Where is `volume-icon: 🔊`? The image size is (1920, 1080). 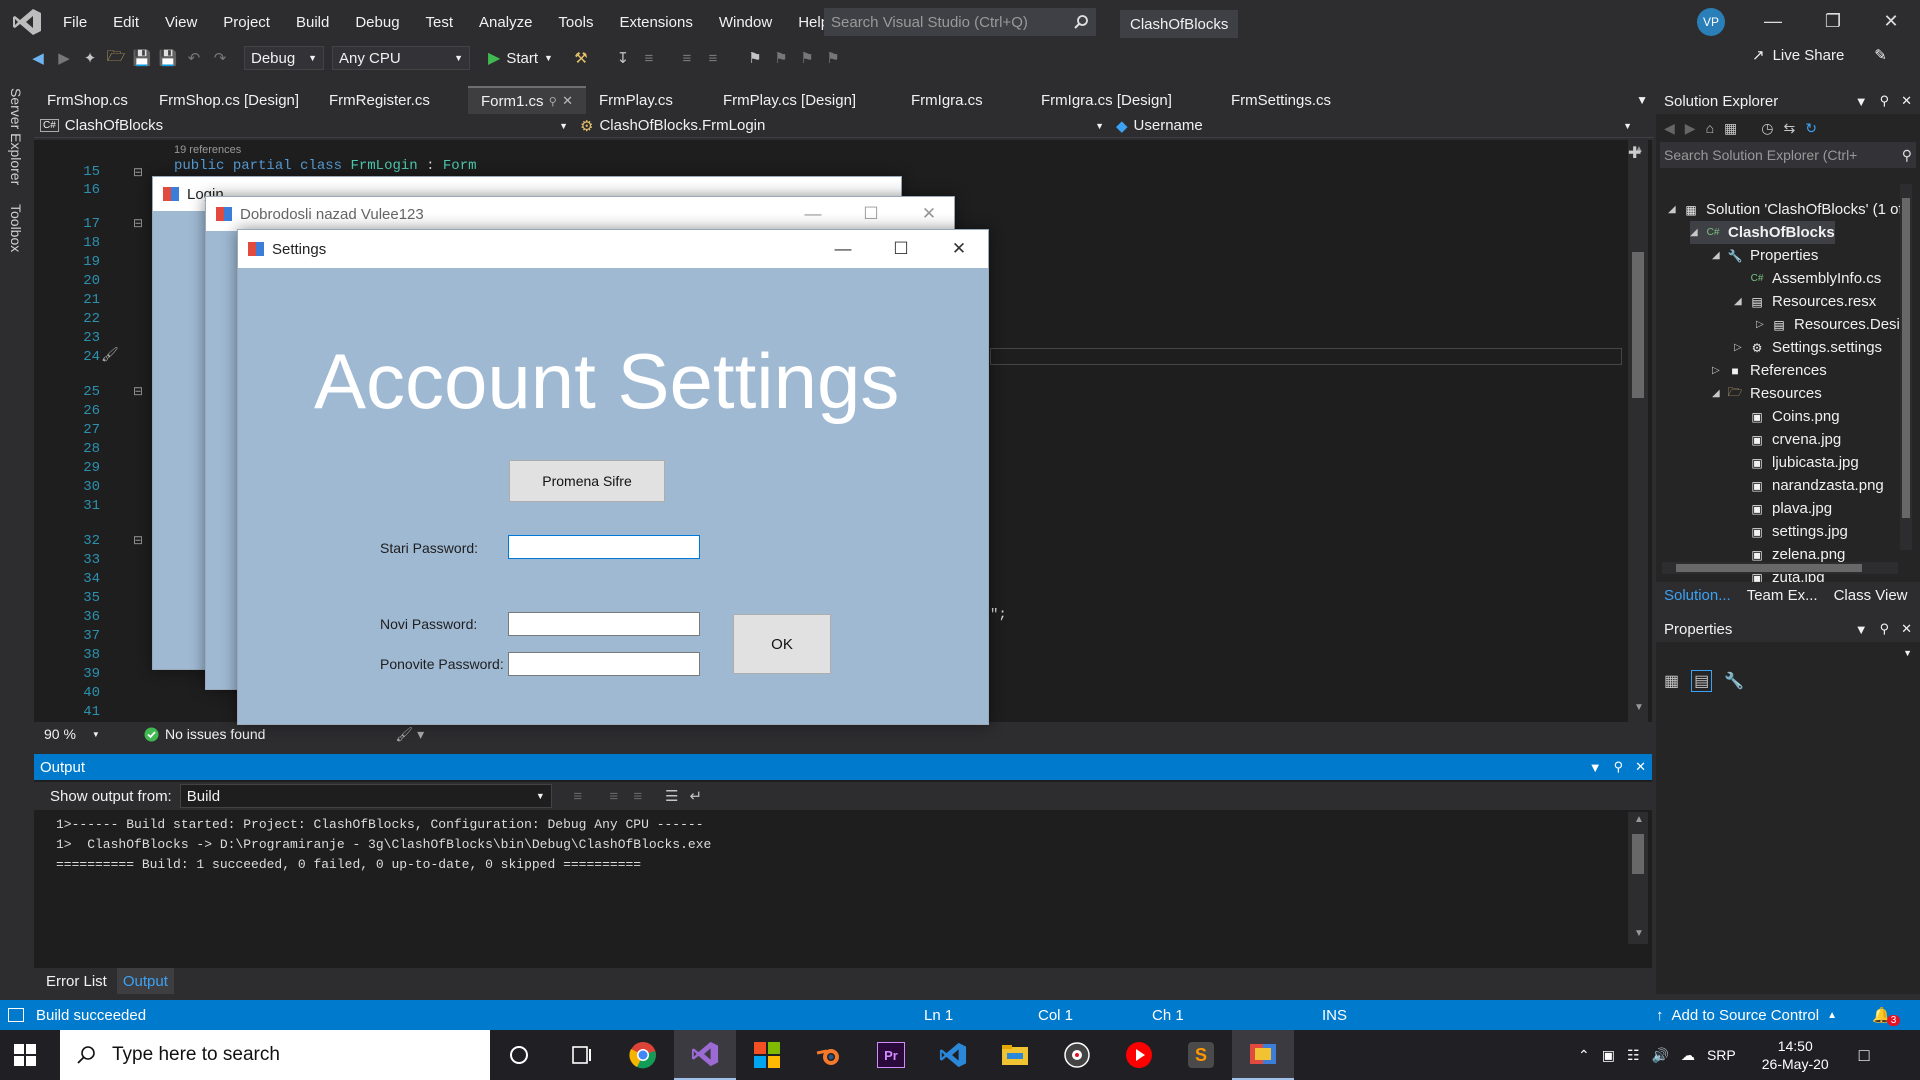 volume-icon: 🔊 is located at coordinates (1660, 1055).